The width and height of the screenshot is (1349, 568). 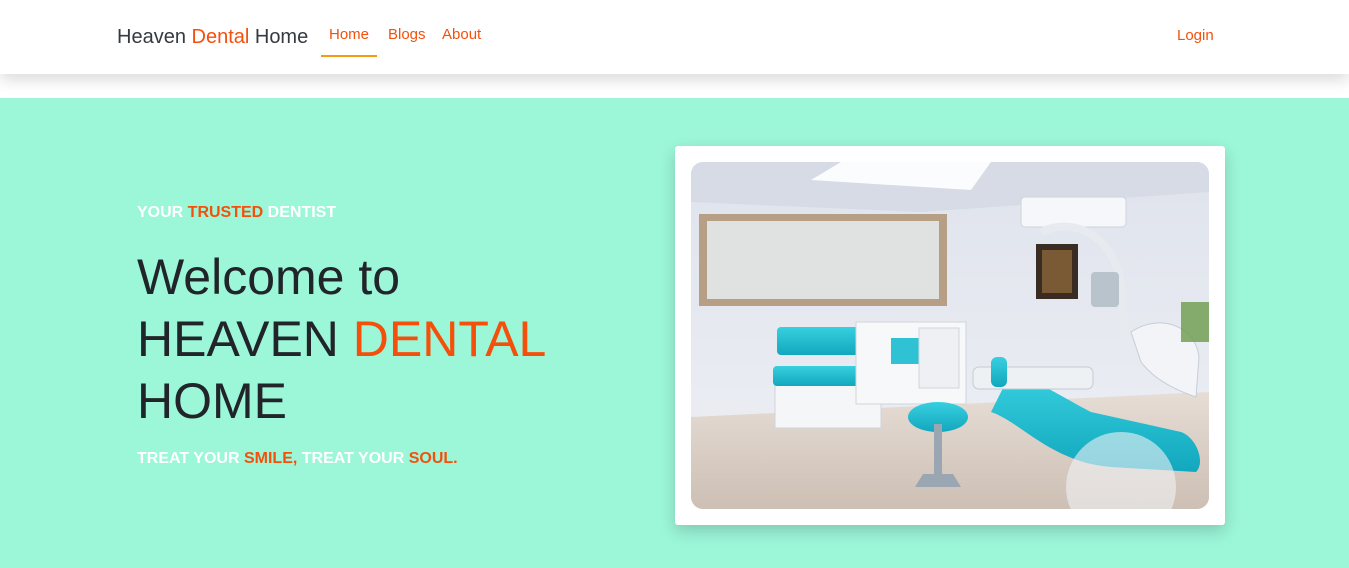 What do you see at coordinates (674, 86) in the screenshot?
I see `navbar-spacer` at bounding box center [674, 86].